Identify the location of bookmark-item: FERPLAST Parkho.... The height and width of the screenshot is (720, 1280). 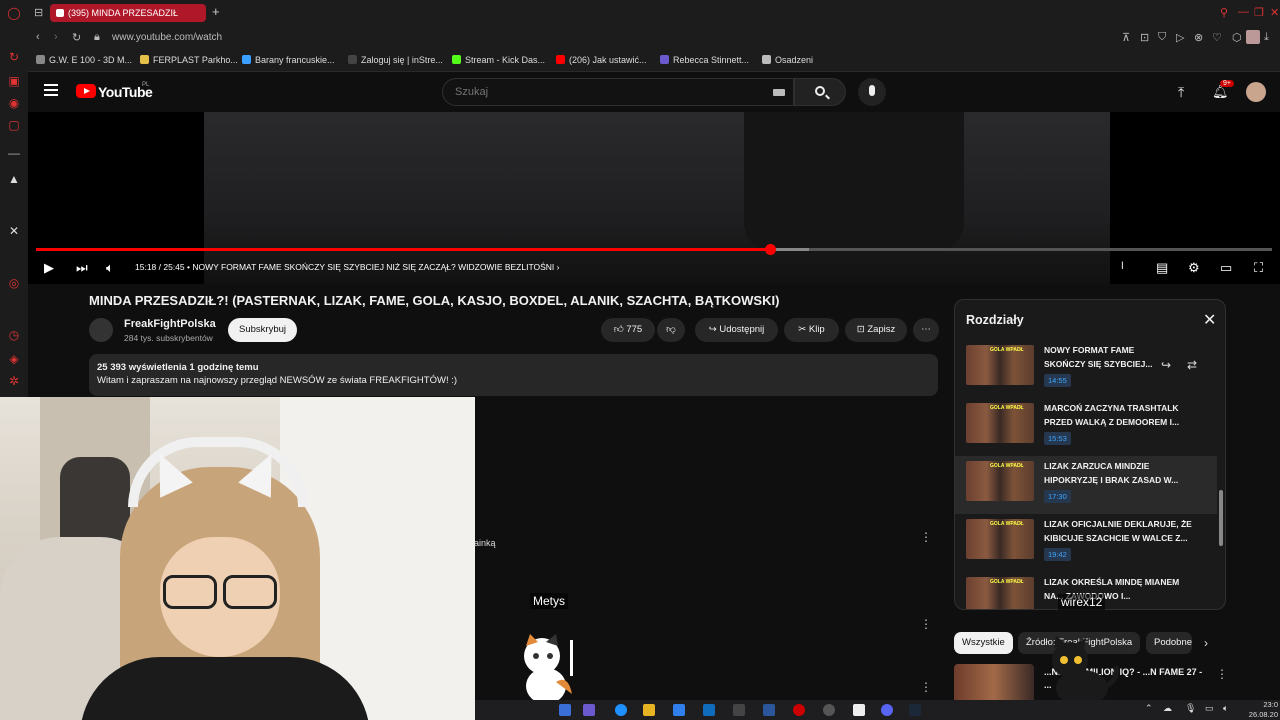
(189, 60).